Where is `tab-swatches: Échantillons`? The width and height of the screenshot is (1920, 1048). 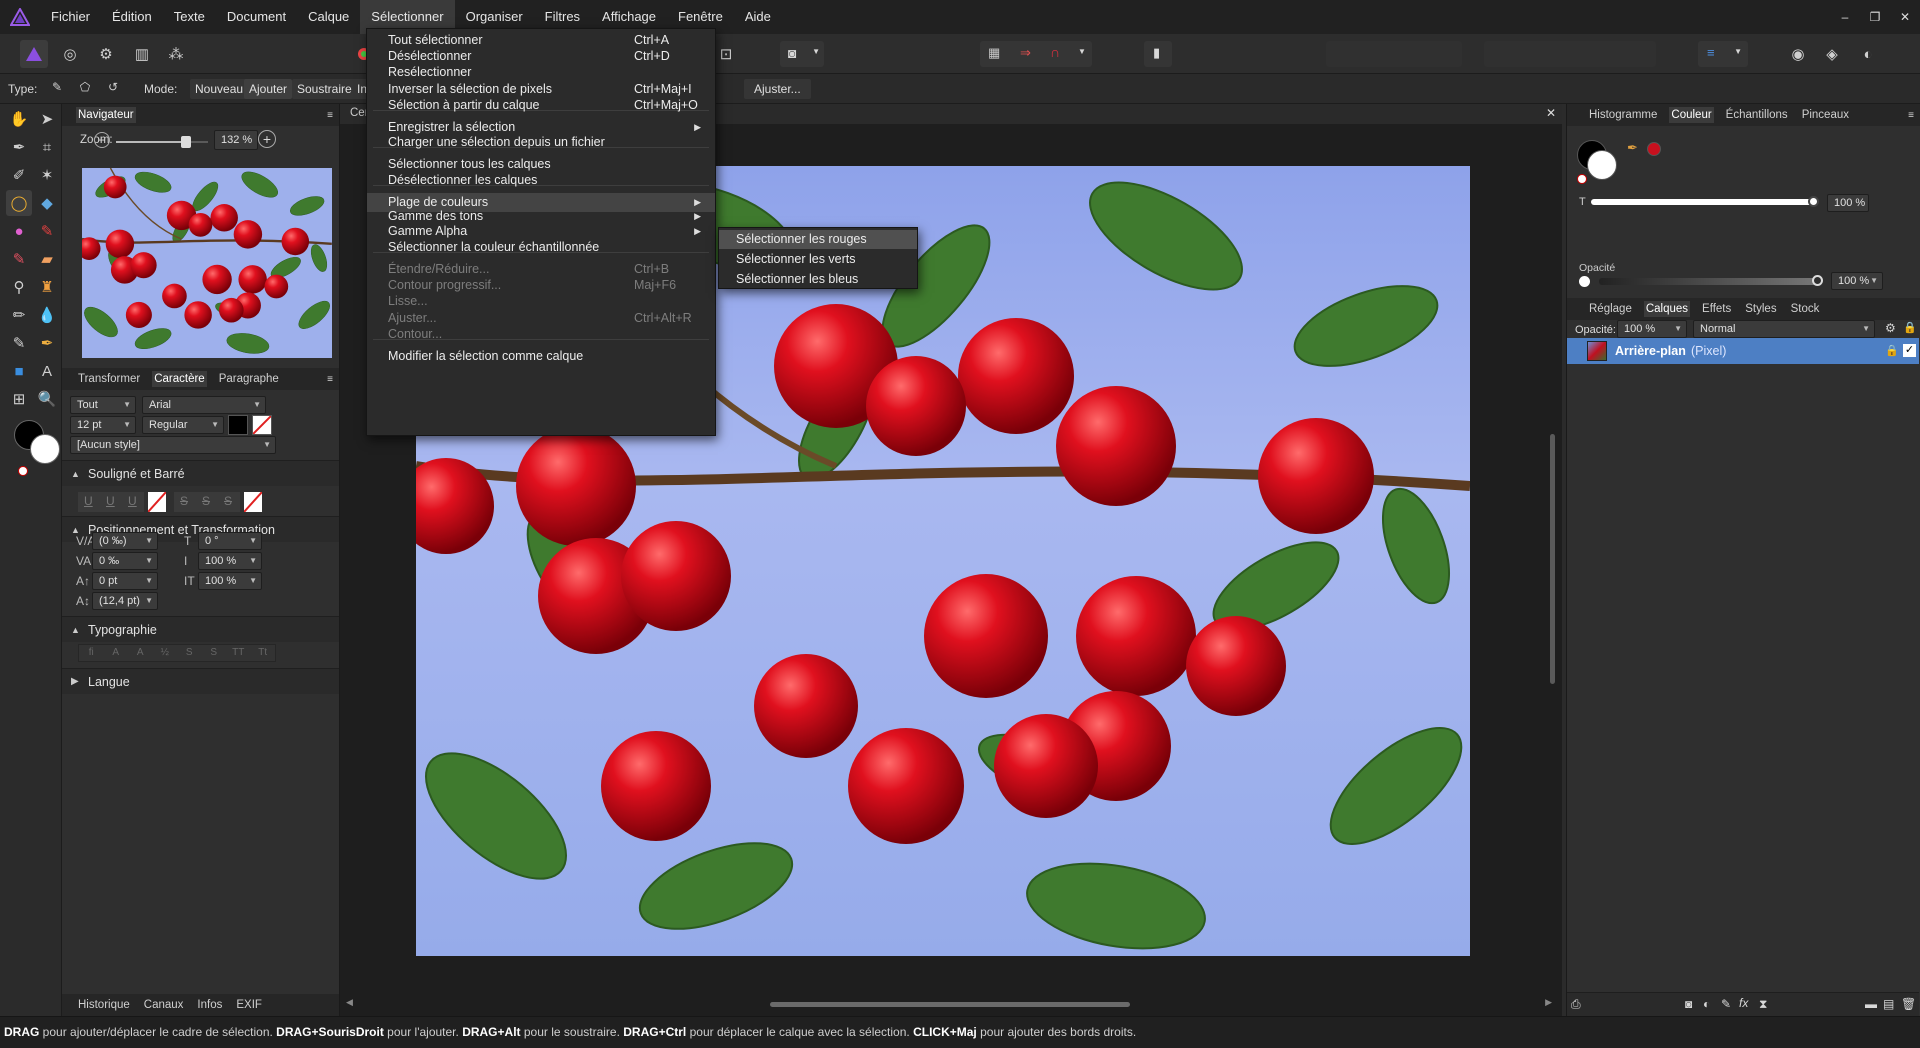
tab-swatches: Échantillons is located at coordinates (1757, 115).